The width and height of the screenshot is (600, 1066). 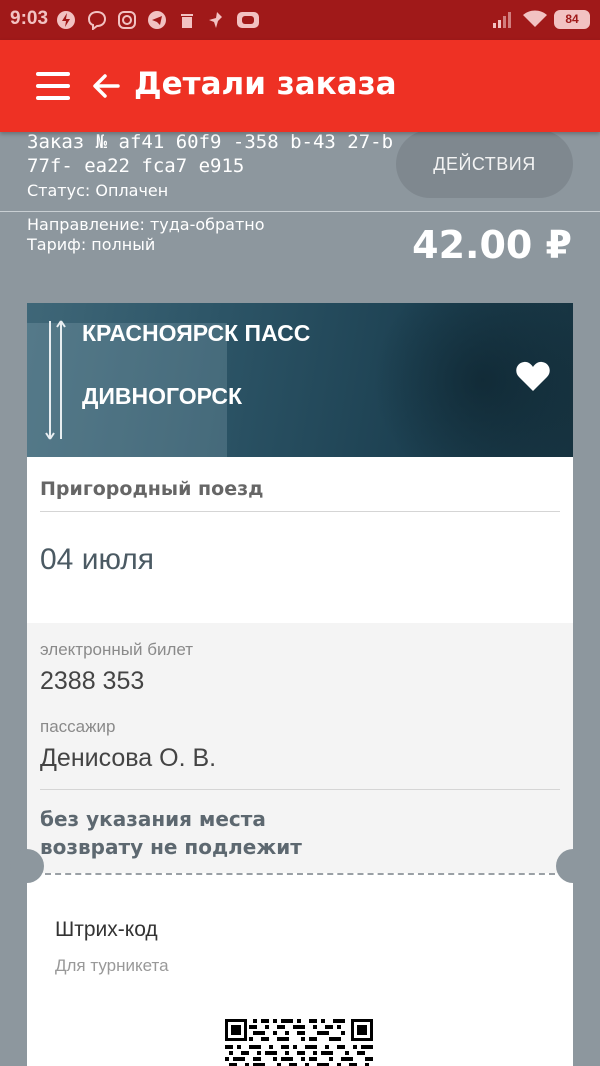 What do you see at coordinates (146, 224) in the screenshot?
I see `order-direction: Направление: туда-обратно` at bounding box center [146, 224].